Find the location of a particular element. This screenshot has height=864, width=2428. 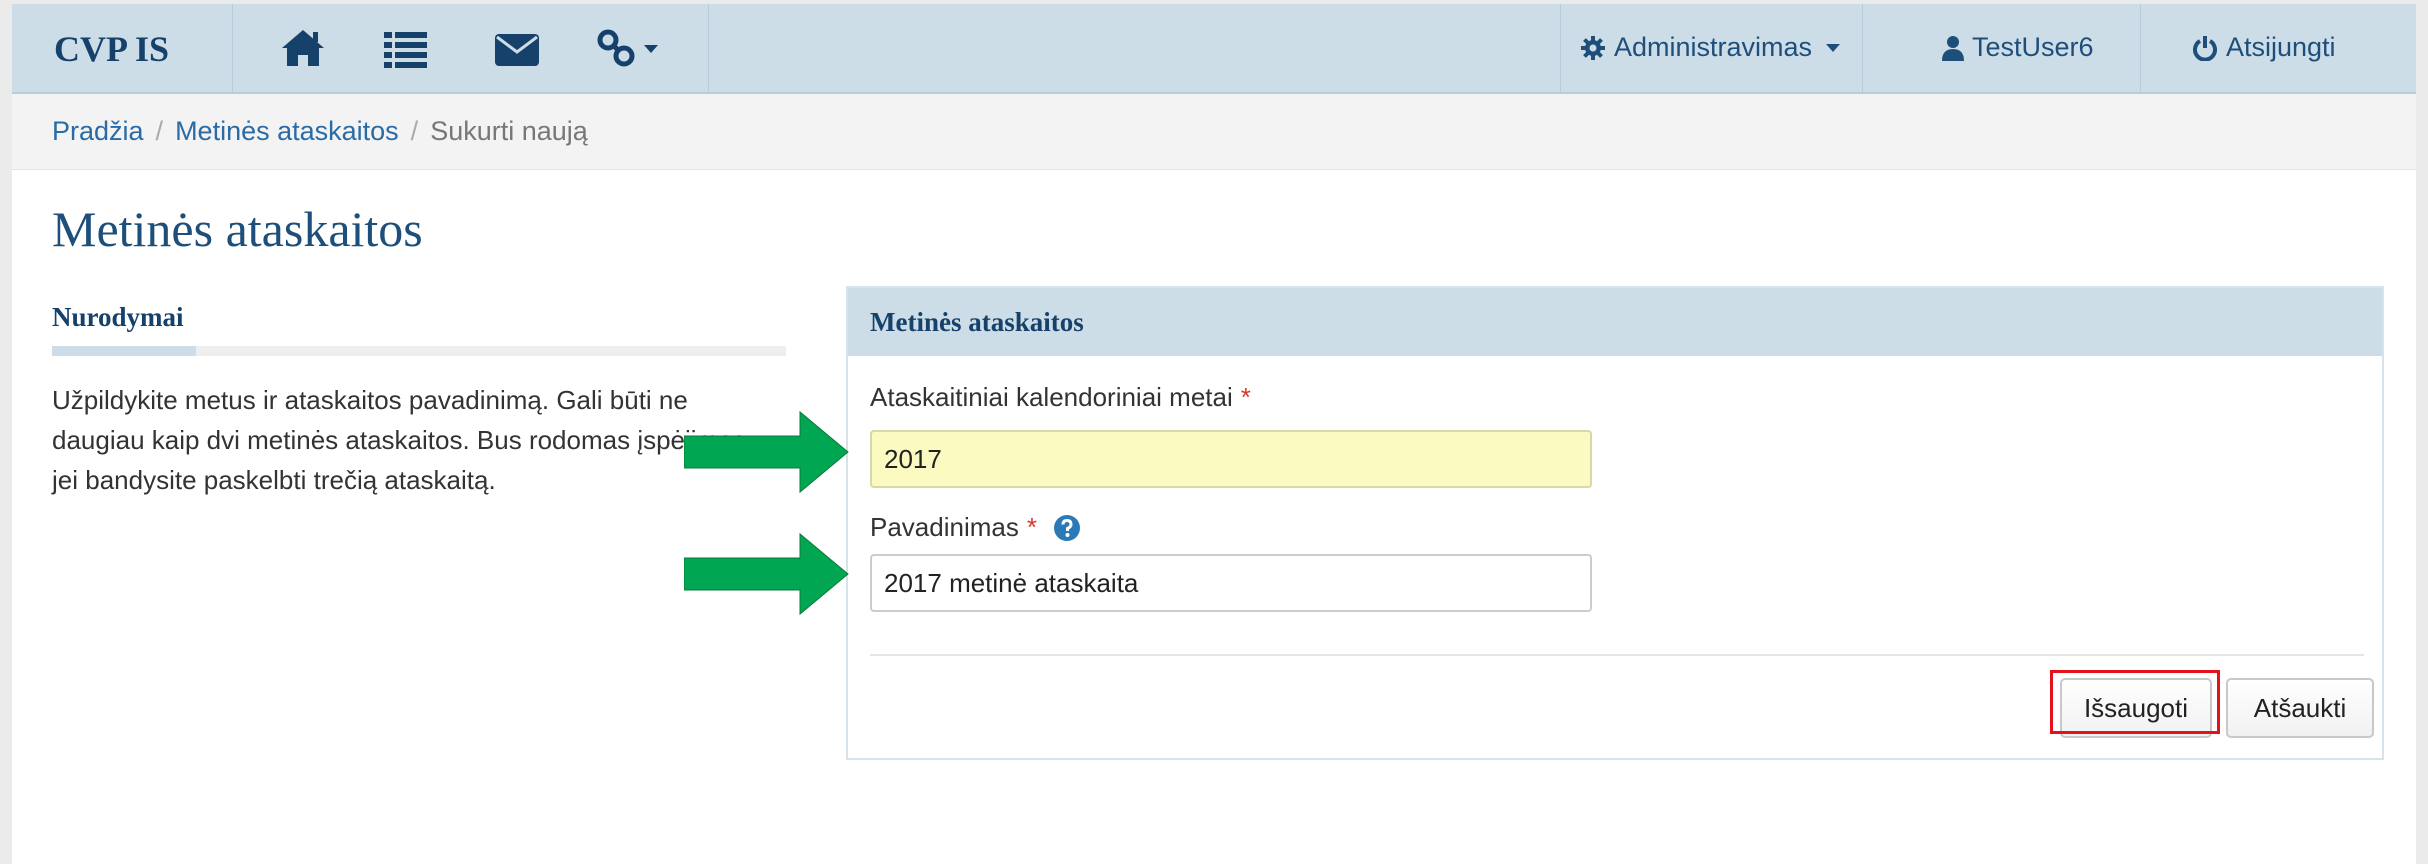

save-button: Išsaugoti is located at coordinates (2136, 708).